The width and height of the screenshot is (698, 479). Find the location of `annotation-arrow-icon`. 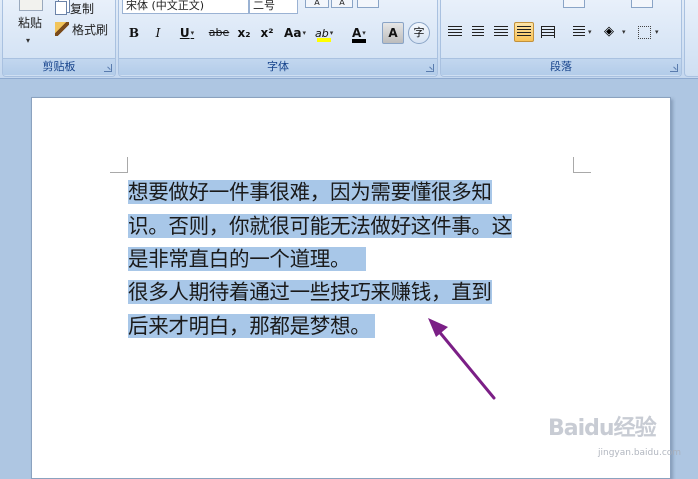

annotation-arrow-icon is located at coordinates (462, 359).